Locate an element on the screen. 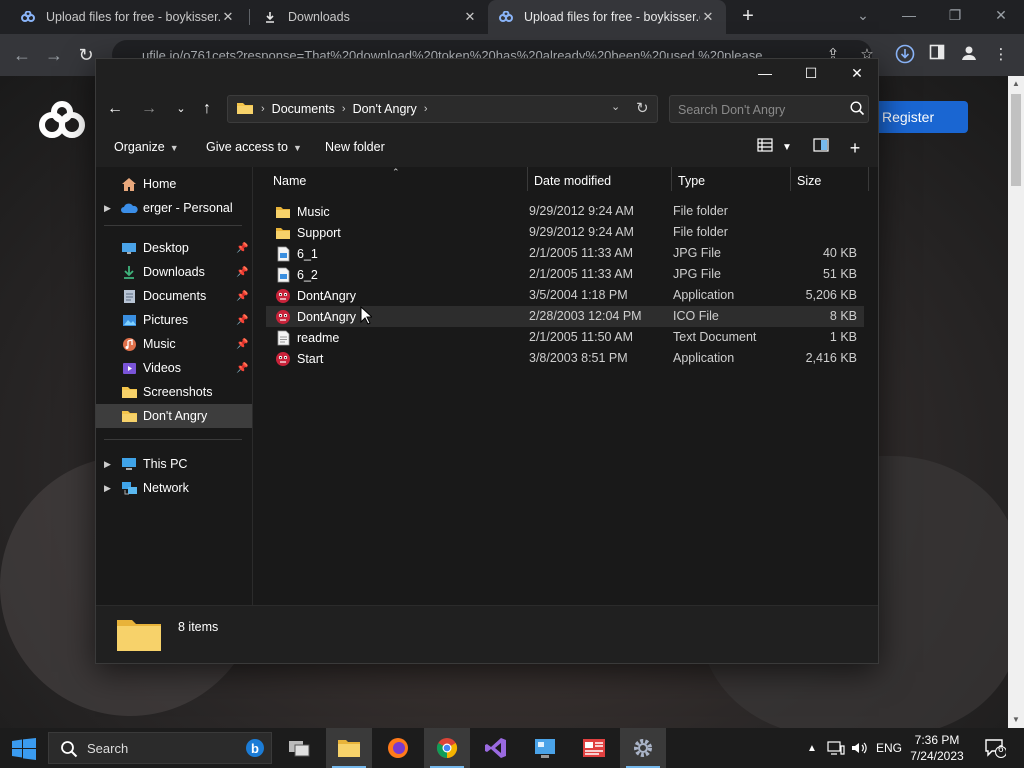 The width and height of the screenshot is (1024, 768). nav-item-desktop: Desktop 📌 is located at coordinates (174, 248).